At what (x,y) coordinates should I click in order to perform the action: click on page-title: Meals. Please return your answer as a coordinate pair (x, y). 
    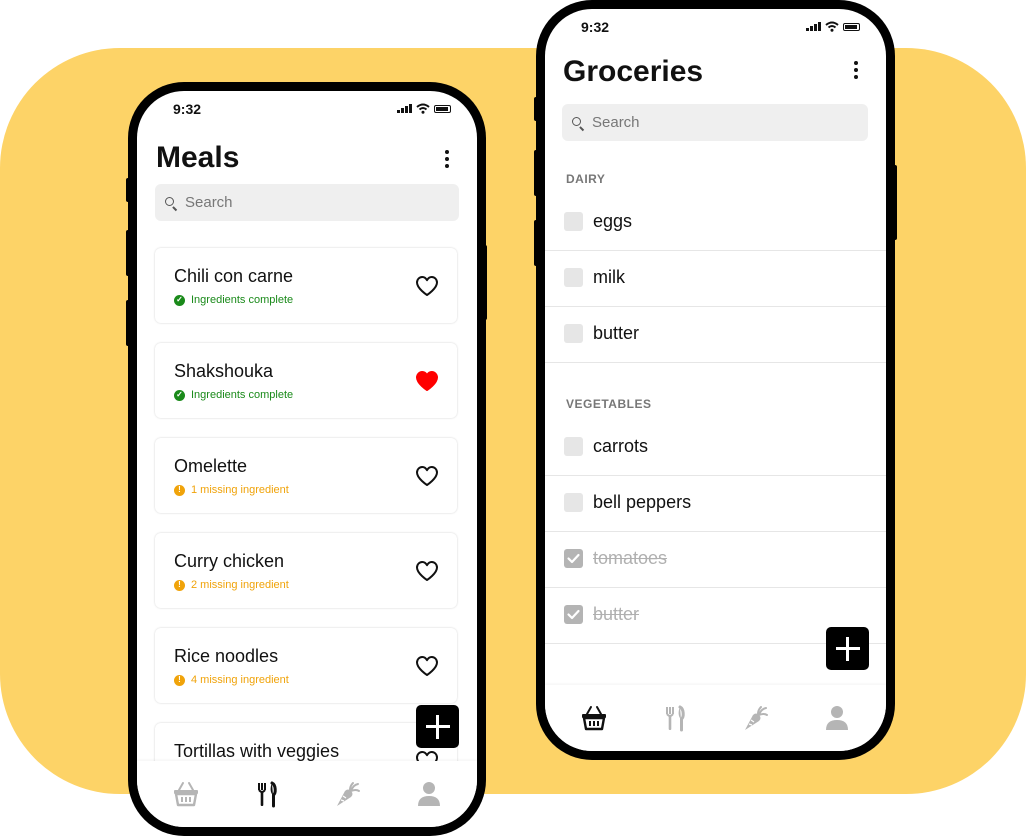
    Looking at the image, I should click on (198, 157).